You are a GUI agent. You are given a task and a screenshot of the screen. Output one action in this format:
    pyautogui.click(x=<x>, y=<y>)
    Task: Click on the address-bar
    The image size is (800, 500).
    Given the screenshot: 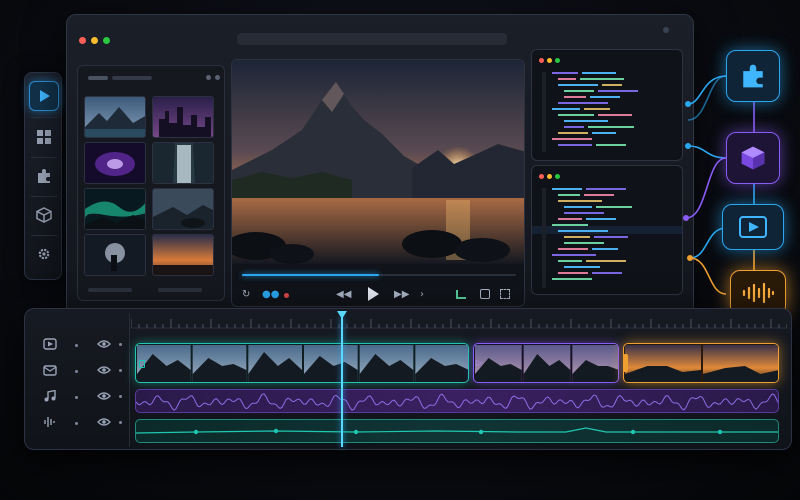 What is the action you would take?
    pyautogui.click(x=372, y=39)
    